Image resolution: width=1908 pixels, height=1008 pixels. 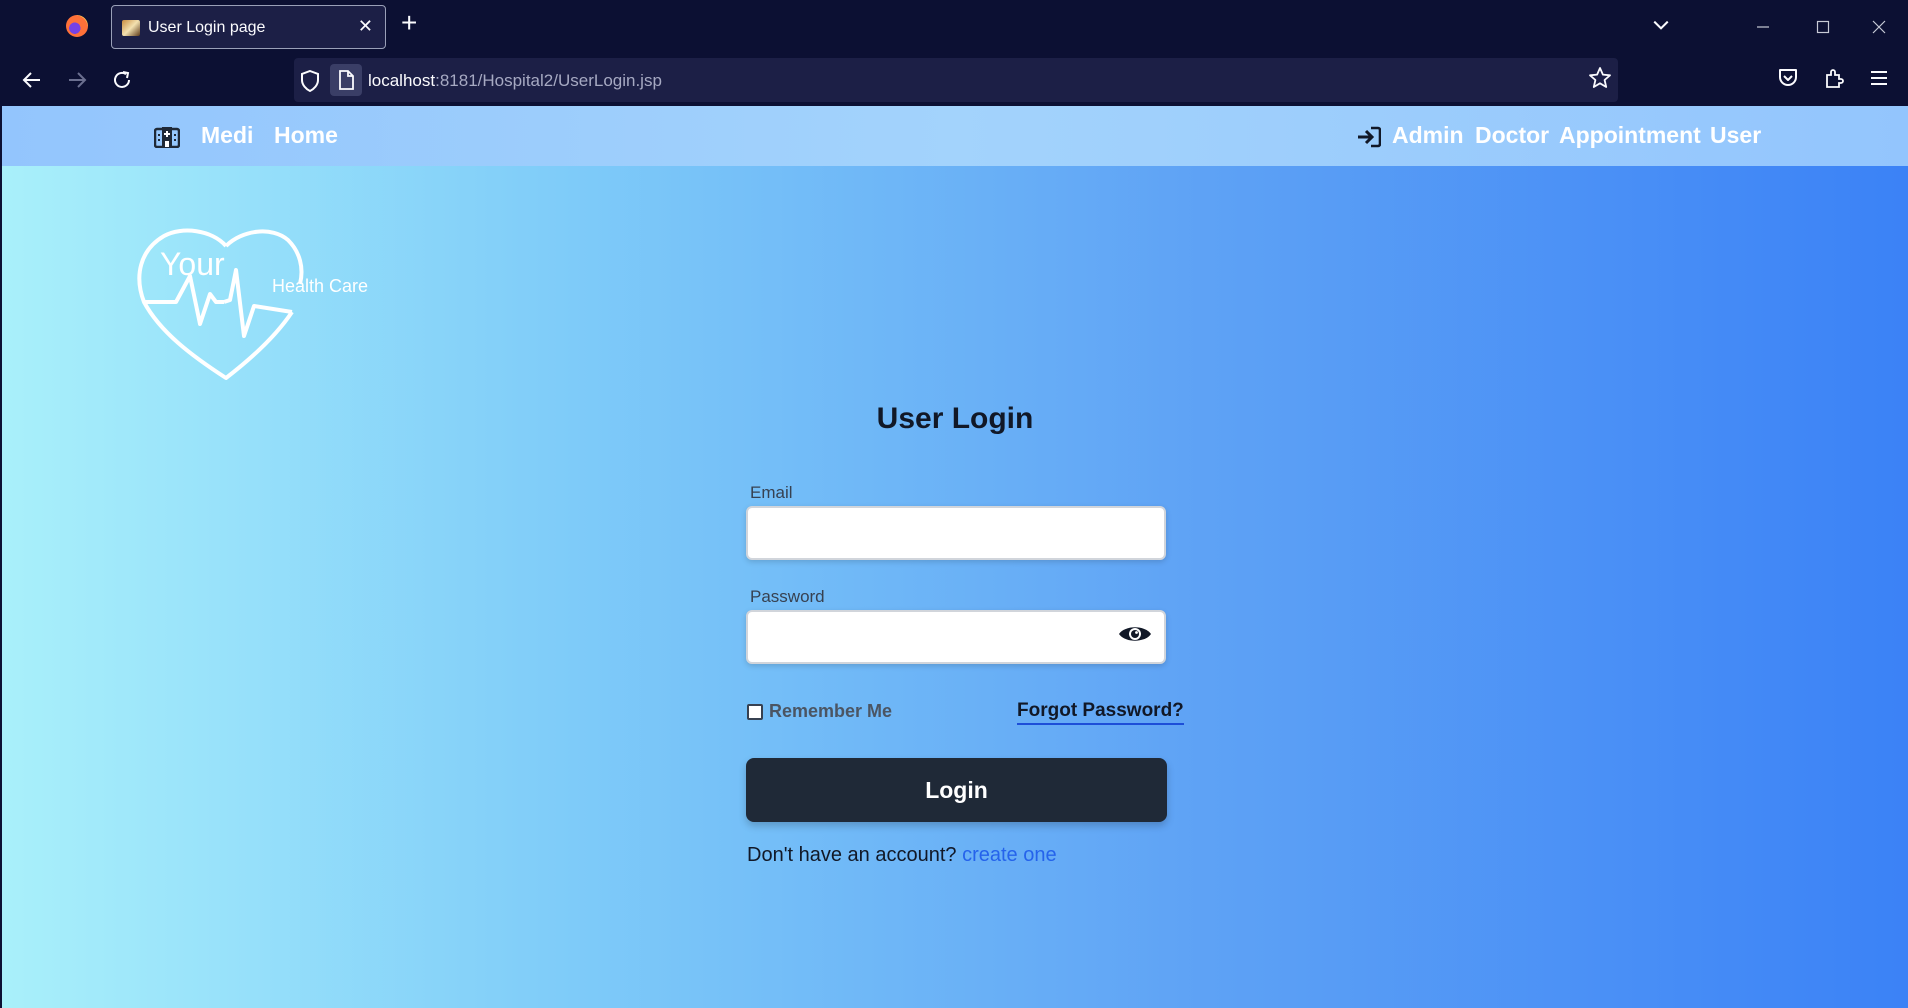 What do you see at coordinates (167, 137) in the screenshot?
I see `hospital-icon` at bounding box center [167, 137].